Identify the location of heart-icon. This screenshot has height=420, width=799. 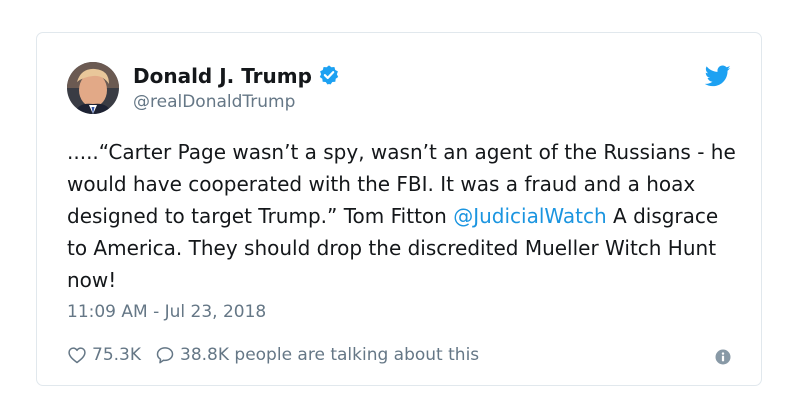
(77, 355).